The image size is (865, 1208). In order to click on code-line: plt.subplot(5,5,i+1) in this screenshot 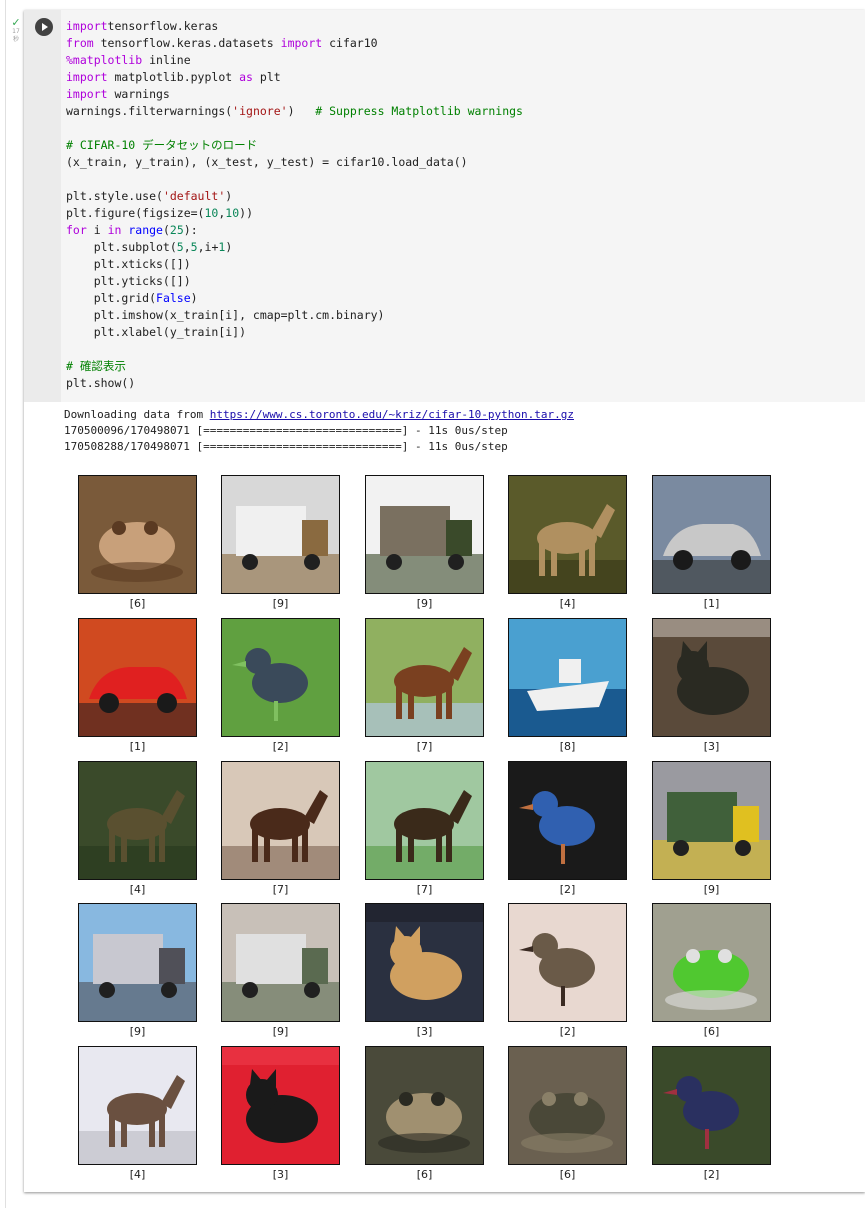, I will do `click(465, 247)`.